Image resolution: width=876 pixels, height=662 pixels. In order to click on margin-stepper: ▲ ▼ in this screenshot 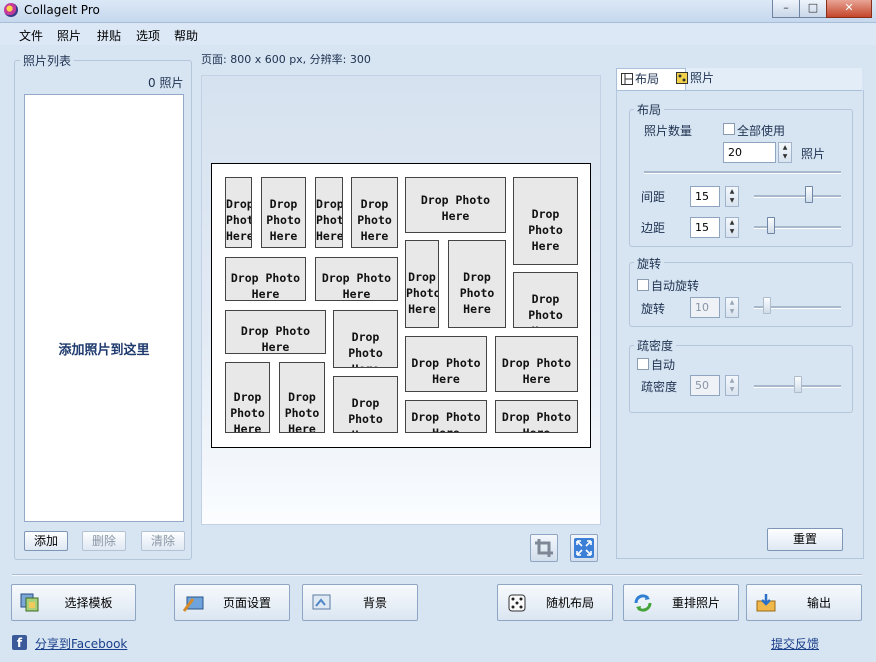, I will do `click(732, 227)`.